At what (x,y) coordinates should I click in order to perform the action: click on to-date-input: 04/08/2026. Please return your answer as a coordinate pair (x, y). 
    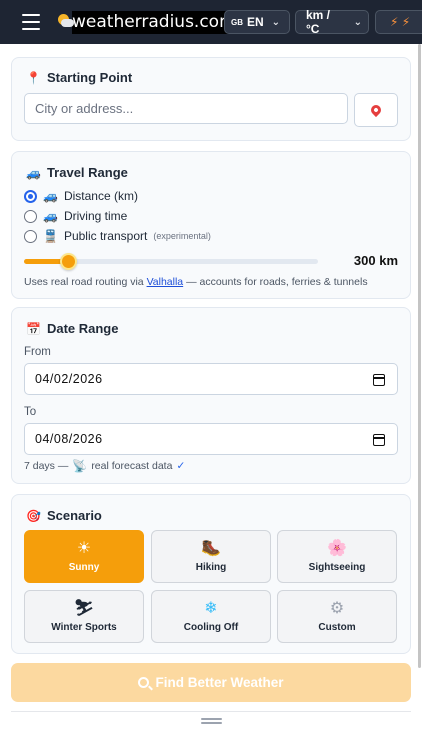
    Looking at the image, I should click on (211, 439).